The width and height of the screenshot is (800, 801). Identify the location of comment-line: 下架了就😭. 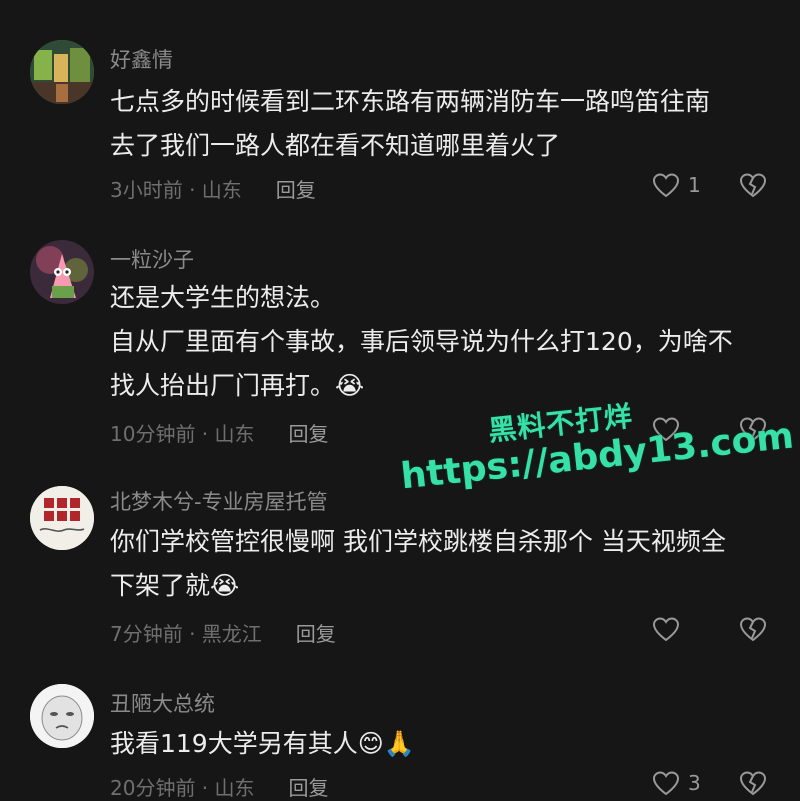
(175, 585).